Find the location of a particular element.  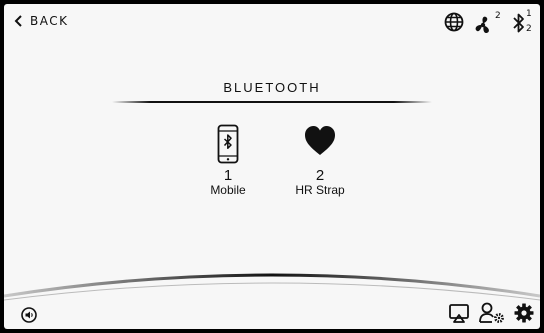

volume-icon is located at coordinates (29, 315).